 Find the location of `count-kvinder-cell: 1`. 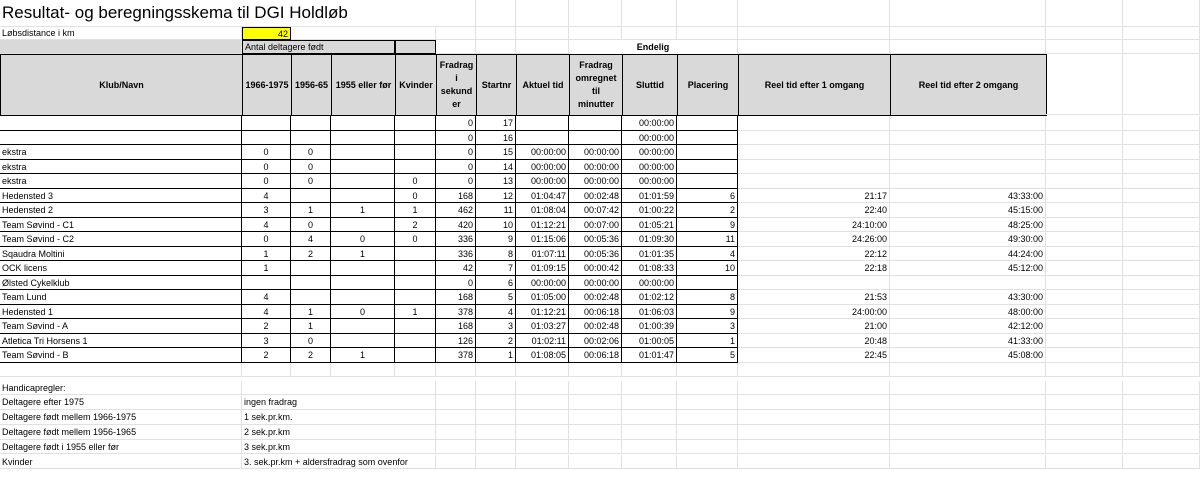

count-kvinder-cell: 1 is located at coordinates (415, 210).